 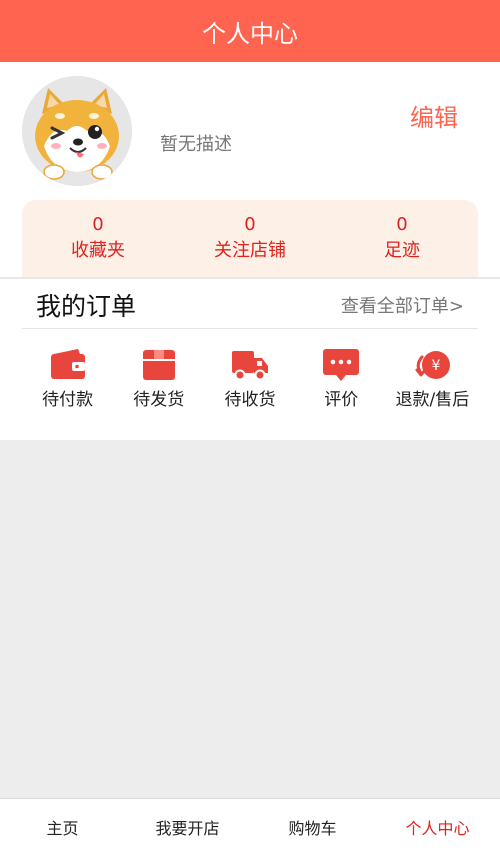 I want to click on shiba-dog-avatar-icon, so click(x=77, y=131).